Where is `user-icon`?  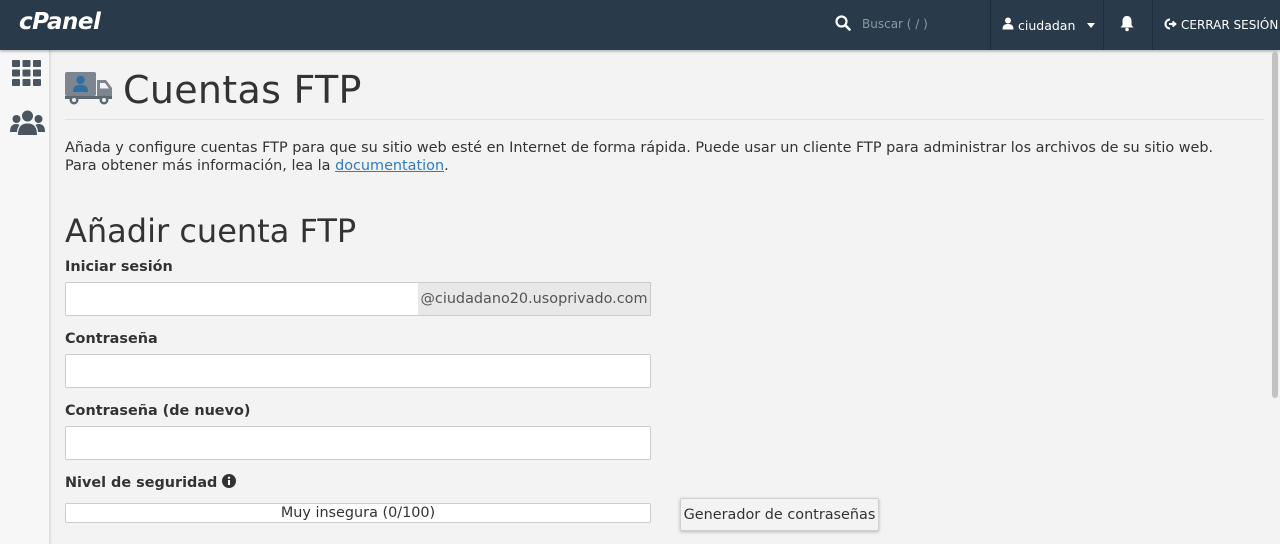
user-icon is located at coordinates (1008, 25).